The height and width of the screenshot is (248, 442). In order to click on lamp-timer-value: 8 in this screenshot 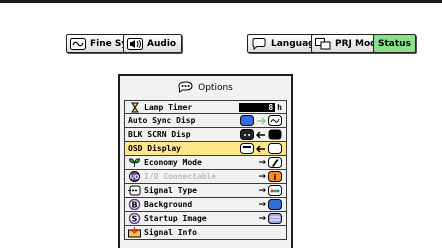, I will do `click(257, 107)`.